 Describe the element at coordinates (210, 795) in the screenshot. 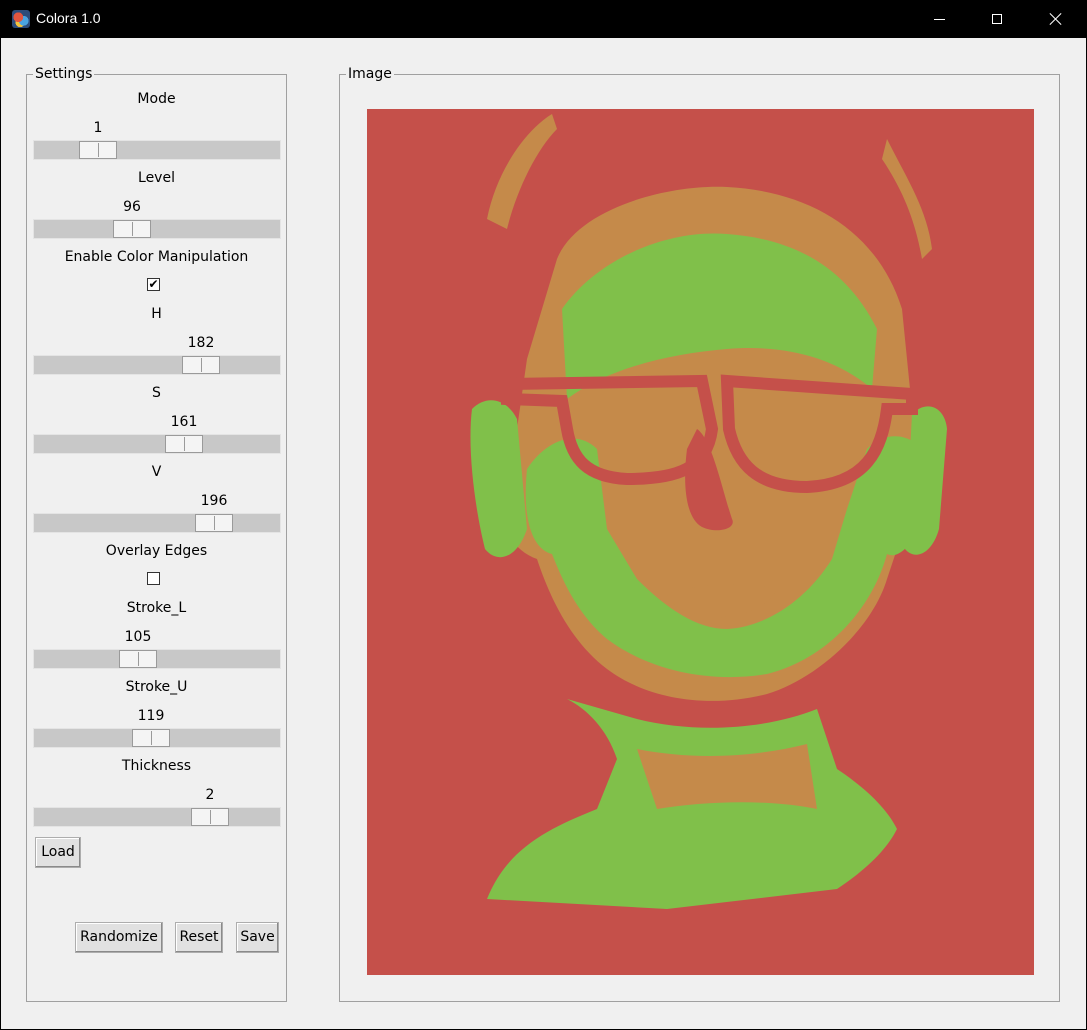

I see `thickness-value: 2` at that location.